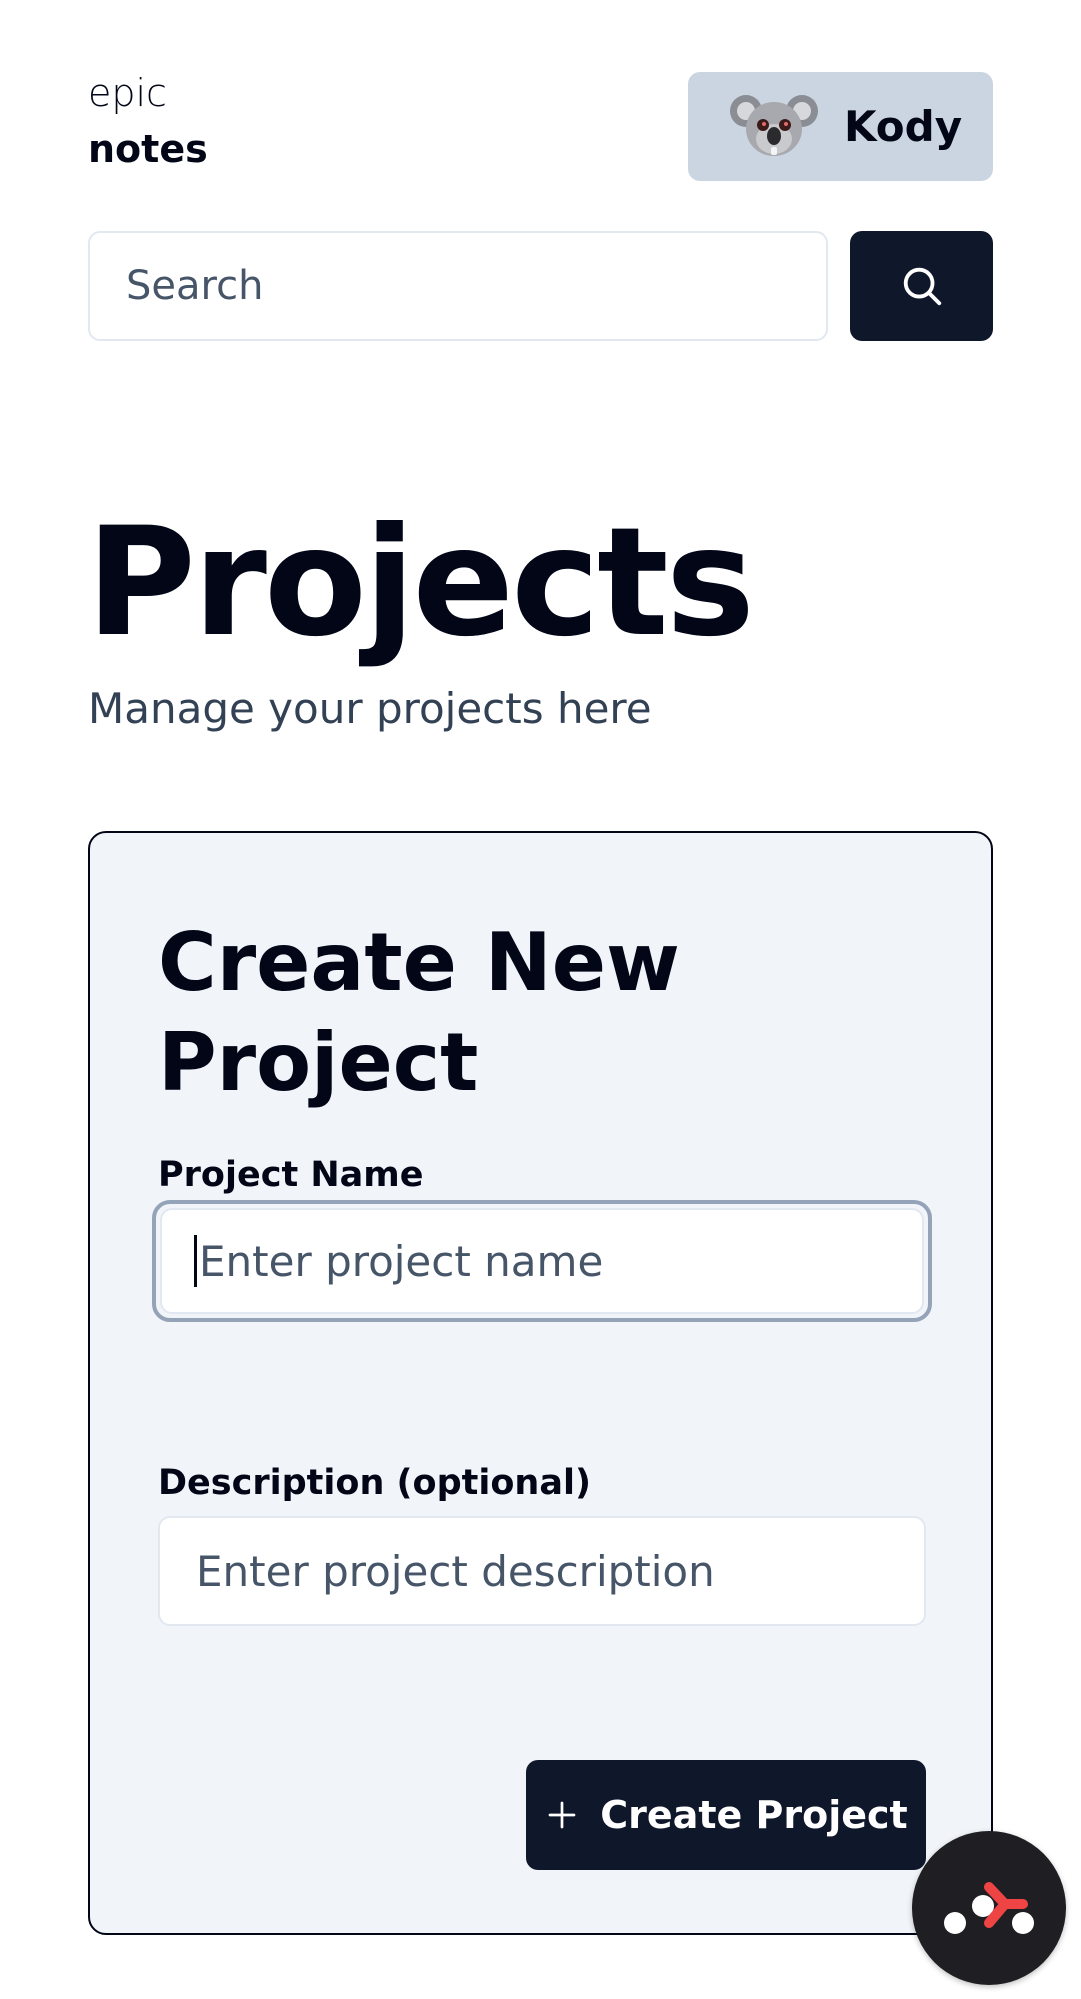 The height and width of the screenshot is (1999, 1081). I want to click on plus-icon, so click(562, 1815).